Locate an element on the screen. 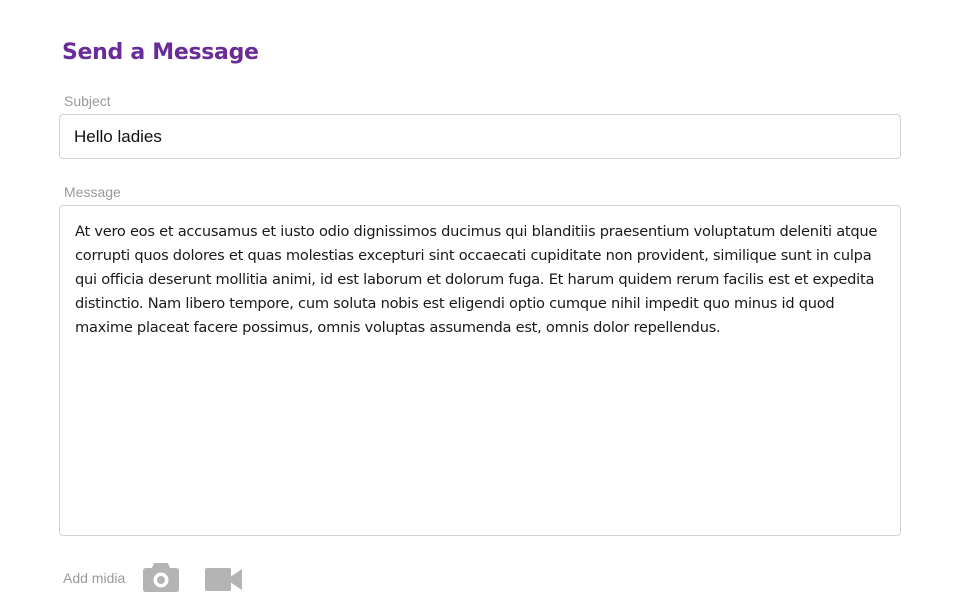  message-label: Message is located at coordinates (92, 192).